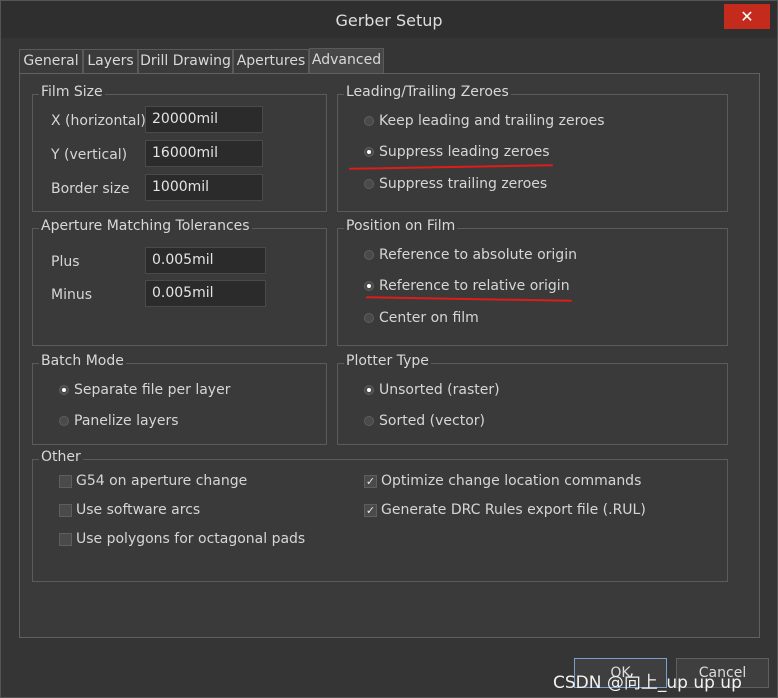  What do you see at coordinates (65, 262) in the screenshot?
I see `plus-label: Plus` at bounding box center [65, 262].